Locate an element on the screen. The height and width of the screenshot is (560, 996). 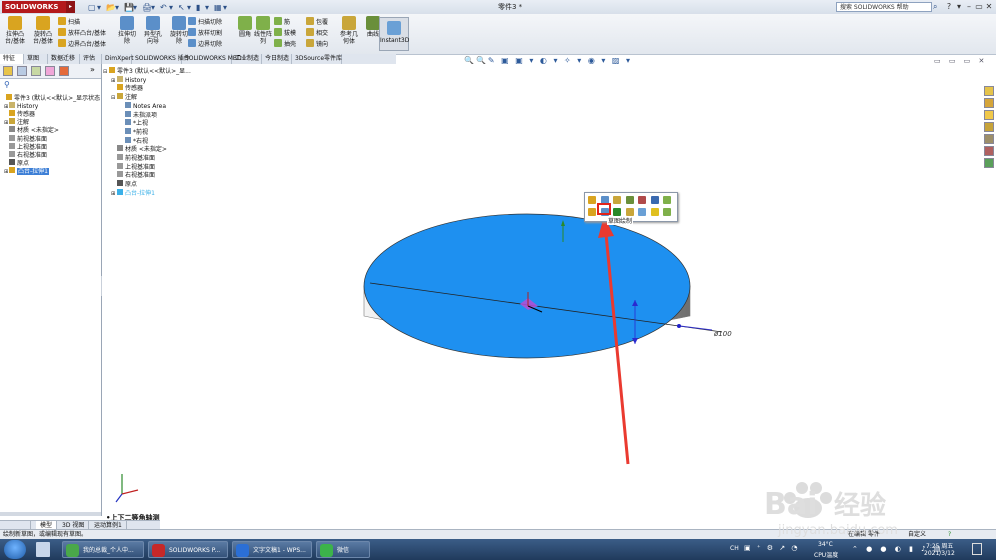
tree-item: 前视基准面 is located at coordinates (25, 138).